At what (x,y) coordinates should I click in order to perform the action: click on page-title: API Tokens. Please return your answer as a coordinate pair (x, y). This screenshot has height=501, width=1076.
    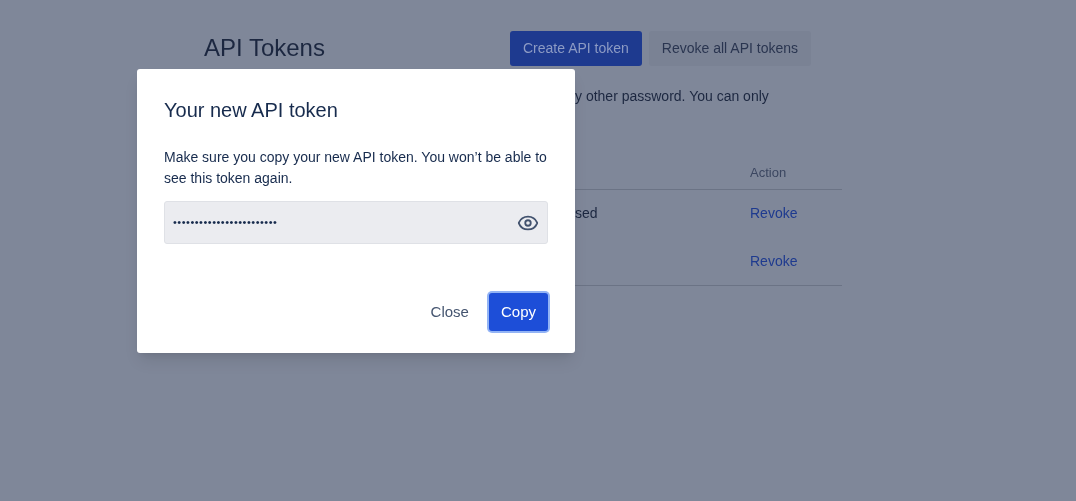
    Looking at the image, I should click on (265, 48).